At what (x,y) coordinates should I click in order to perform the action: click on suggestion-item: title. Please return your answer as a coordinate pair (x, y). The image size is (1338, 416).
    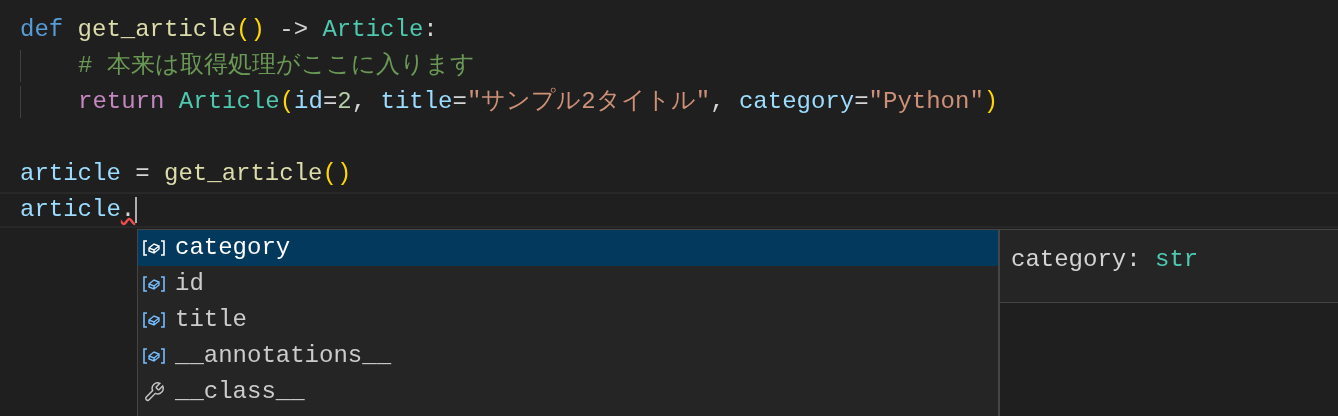
    Looking at the image, I should click on (568, 320).